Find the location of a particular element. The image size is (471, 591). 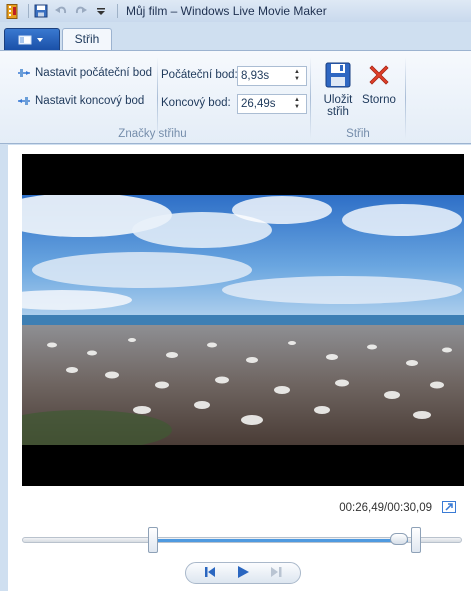

save-trim-label-line2: střih is located at coordinates (338, 112).